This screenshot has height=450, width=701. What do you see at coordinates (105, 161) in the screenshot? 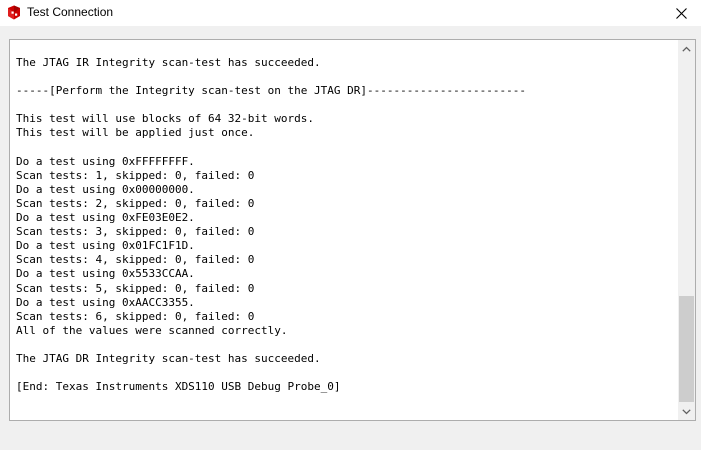
I see `console-line: Do a test using 0xFFFFFFFF.` at bounding box center [105, 161].